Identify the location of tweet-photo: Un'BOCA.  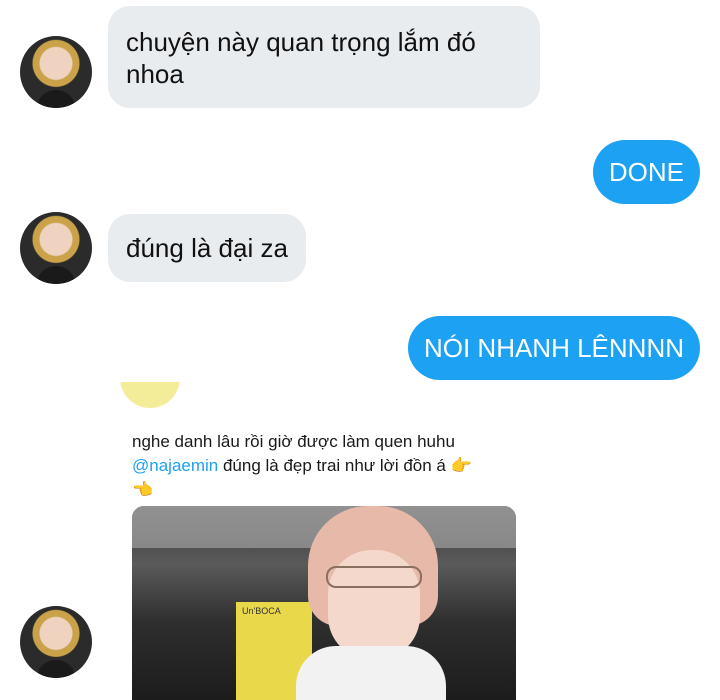
(324, 603).